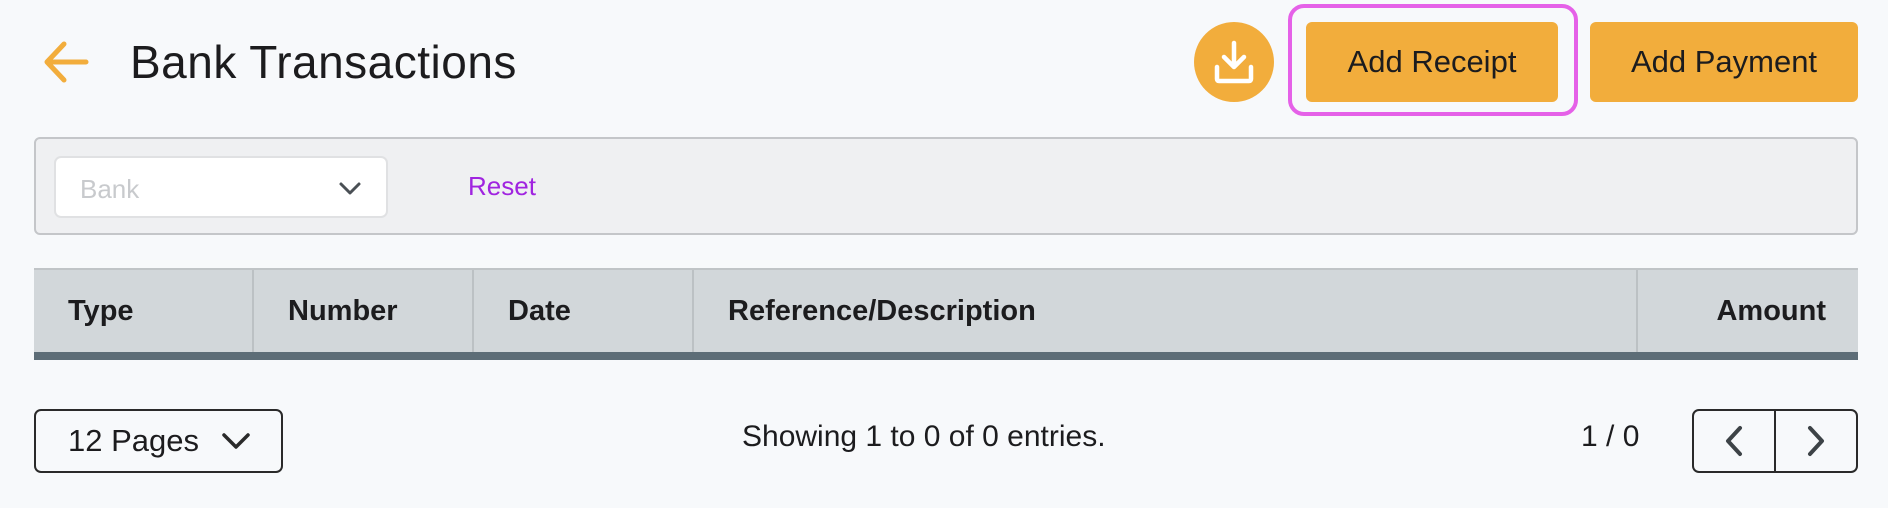 This screenshot has height=508, width=1888. Describe the element at coordinates (1432, 62) in the screenshot. I see `add-receipt-button: Add Receipt` at that location.